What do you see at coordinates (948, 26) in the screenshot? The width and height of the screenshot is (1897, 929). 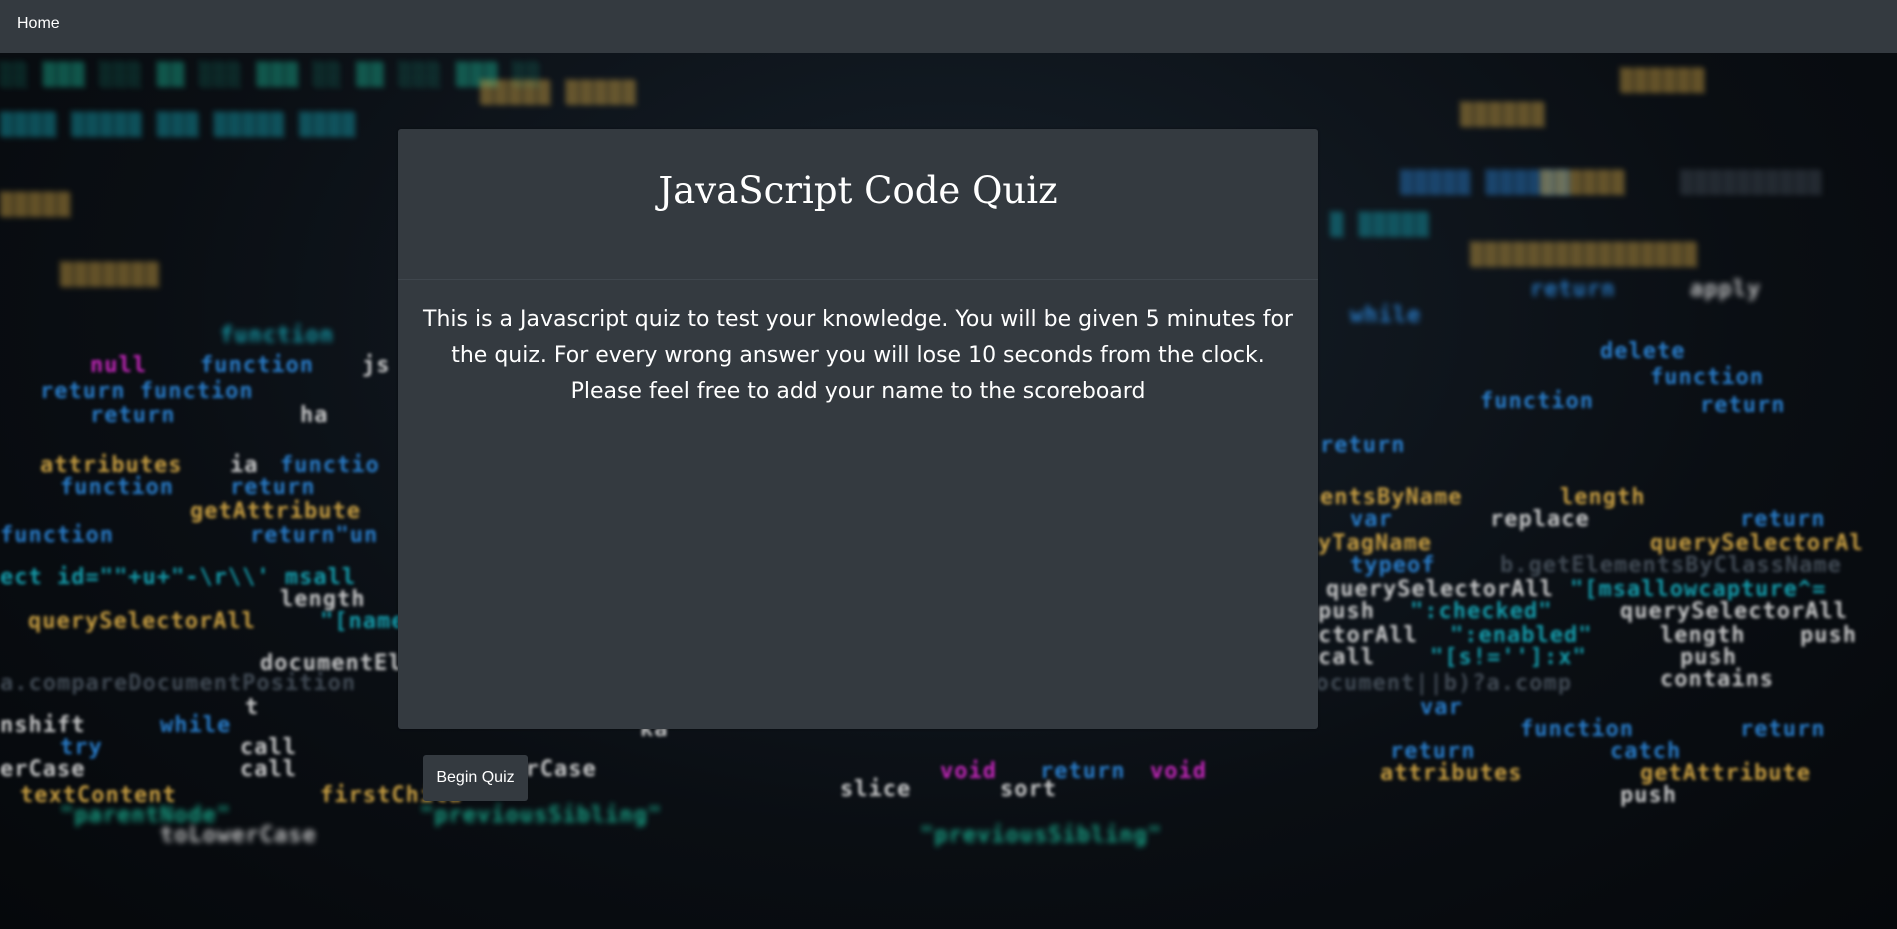 I see `navbar: Home` at bounding box center [948, 26].